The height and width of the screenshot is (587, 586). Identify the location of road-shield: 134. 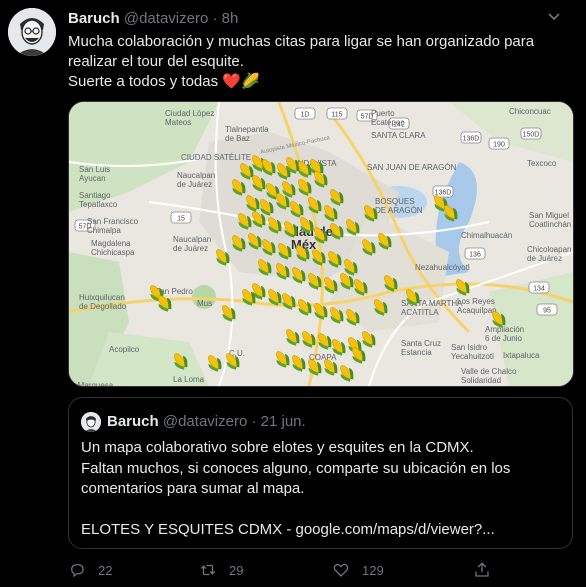
(539, 287).